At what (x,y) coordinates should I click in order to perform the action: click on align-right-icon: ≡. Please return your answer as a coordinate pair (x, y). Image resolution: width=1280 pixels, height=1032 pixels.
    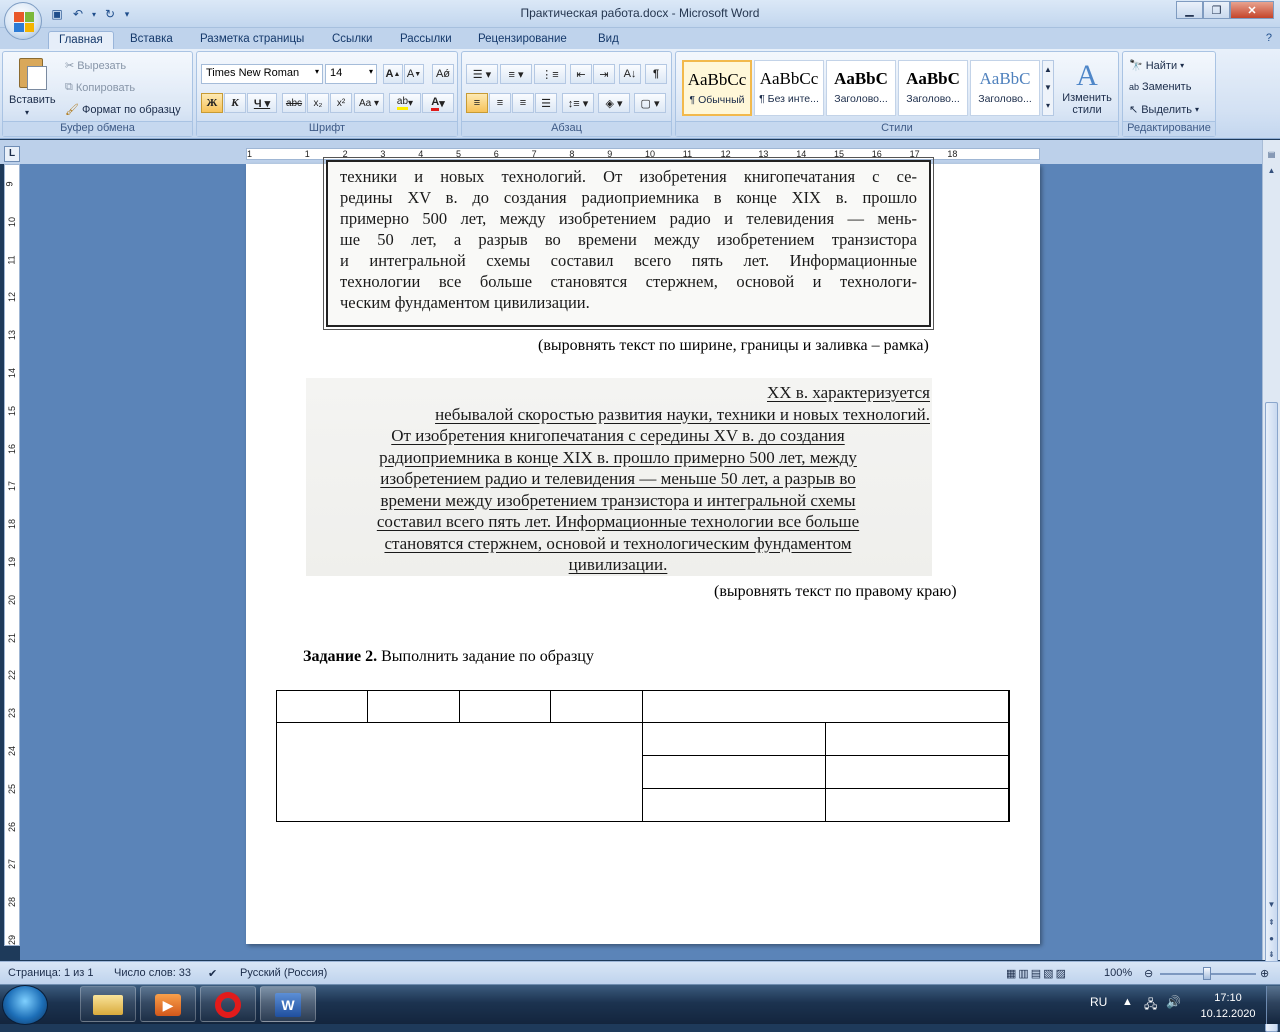
    Looking at the image, I should click on (523, 103).